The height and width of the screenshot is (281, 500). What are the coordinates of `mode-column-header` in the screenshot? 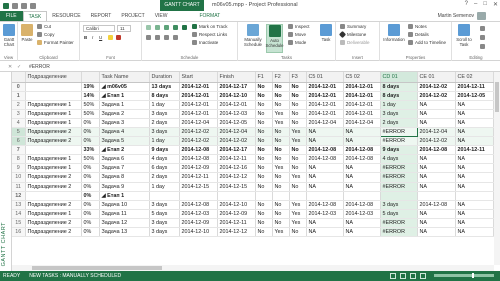 It's located at (90, 77).